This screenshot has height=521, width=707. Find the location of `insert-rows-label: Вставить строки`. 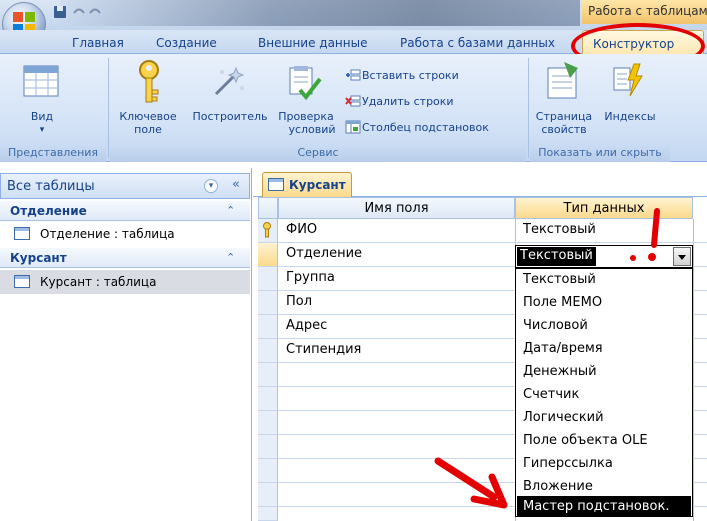

insert-rows-label: Вставить строки is located at coordinates (410, 75).